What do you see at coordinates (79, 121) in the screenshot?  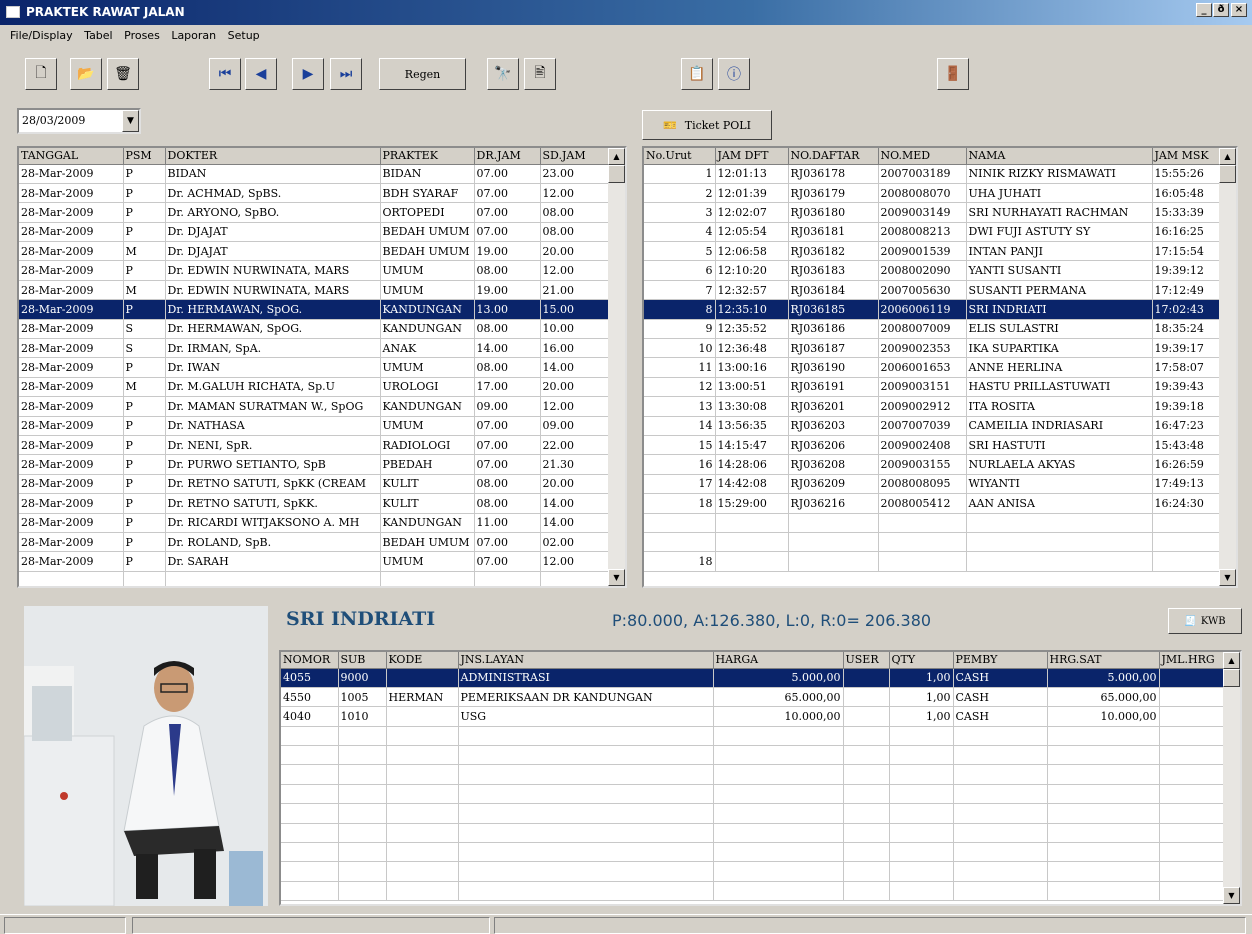 I see `date-selector: 28/03/2009 ▼` at bounding box center [79, 121].